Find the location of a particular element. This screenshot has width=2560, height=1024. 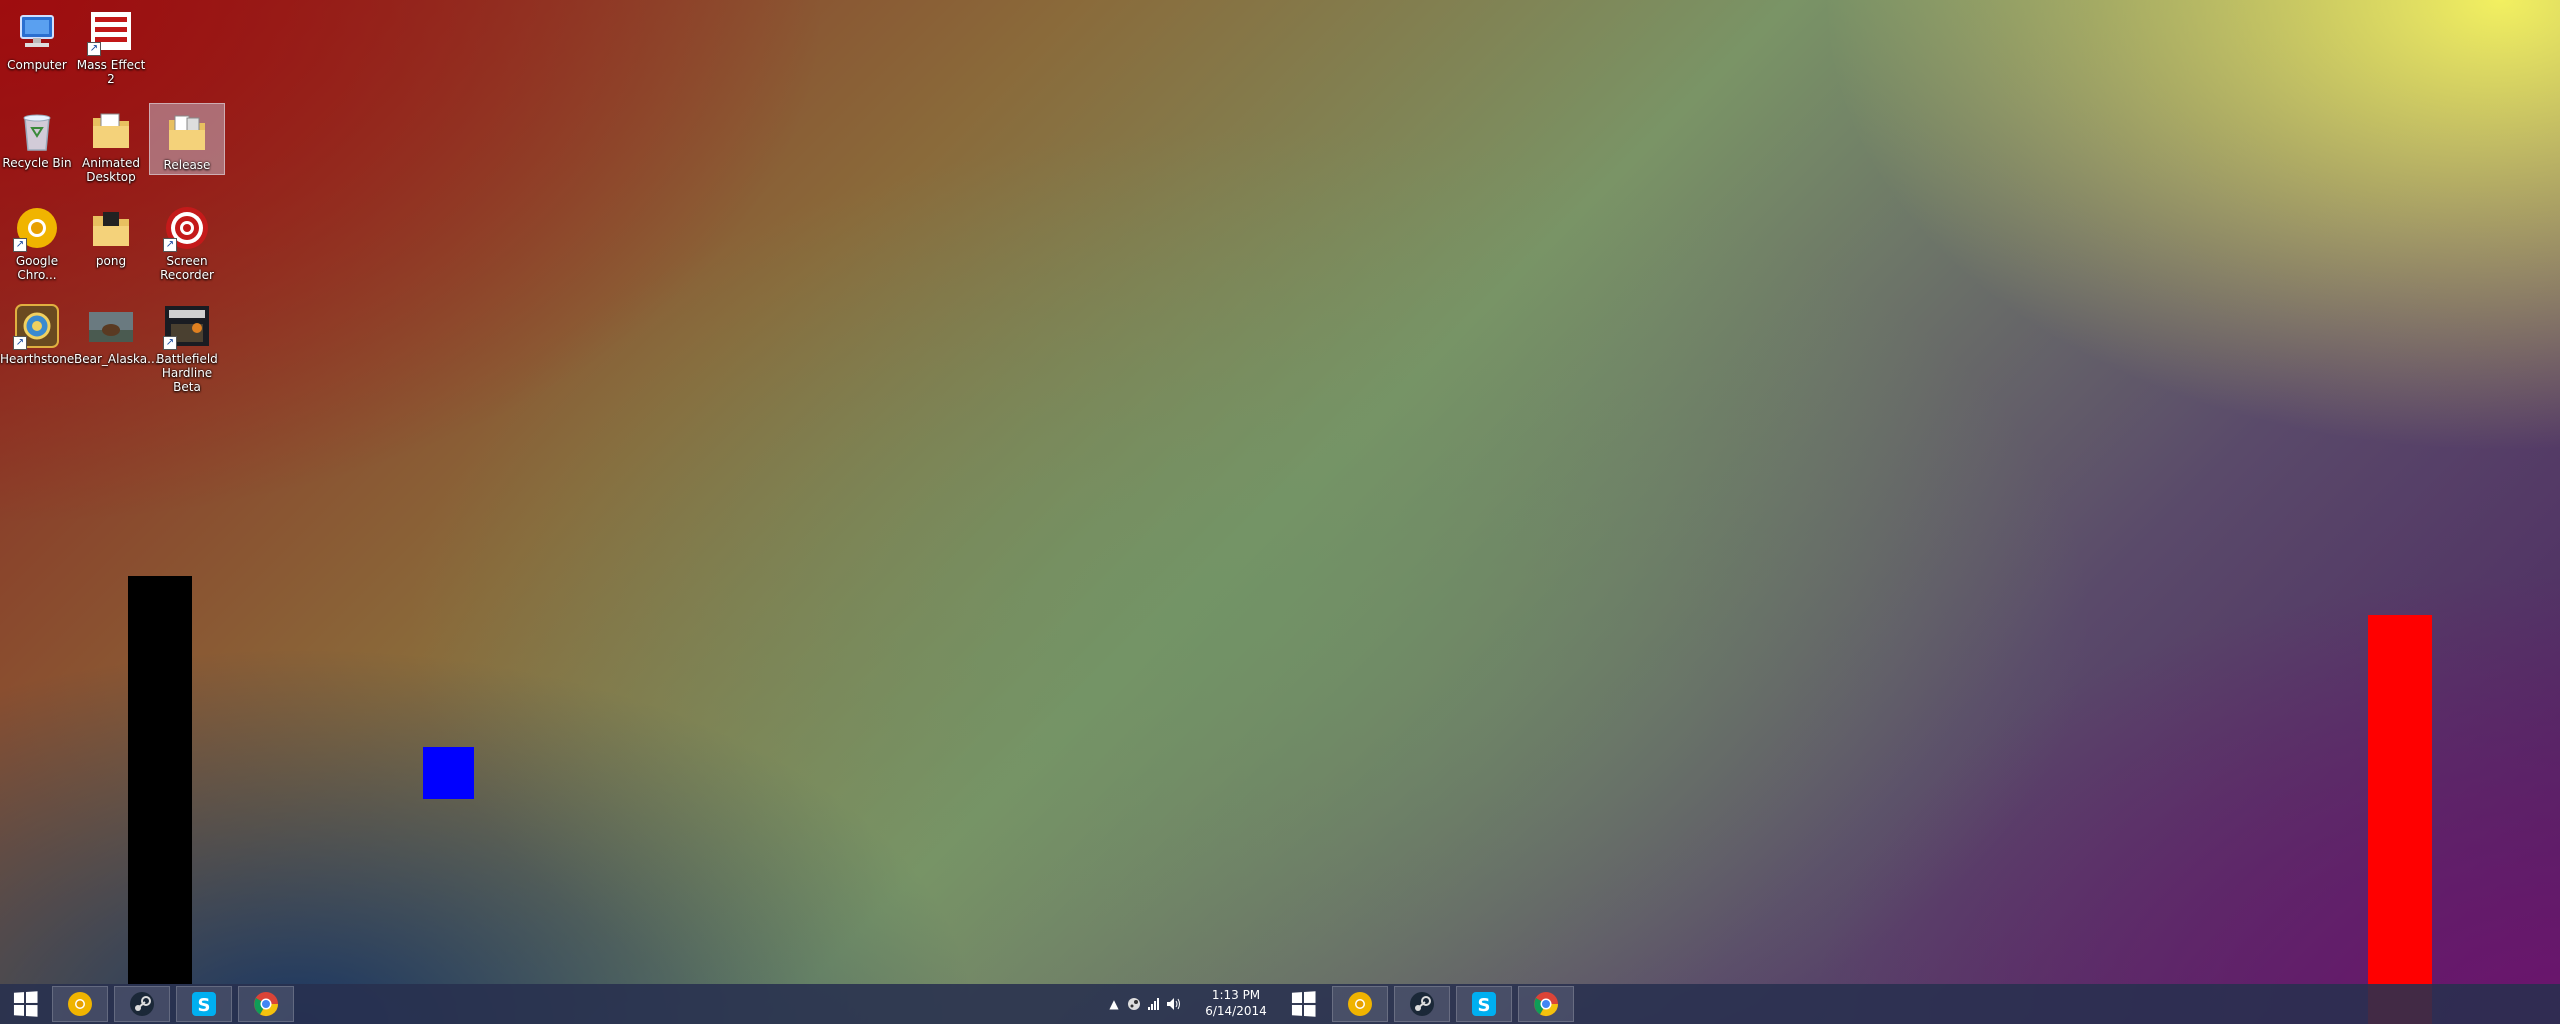

taskbar-app-steam is located at coordinates (142, 1004).